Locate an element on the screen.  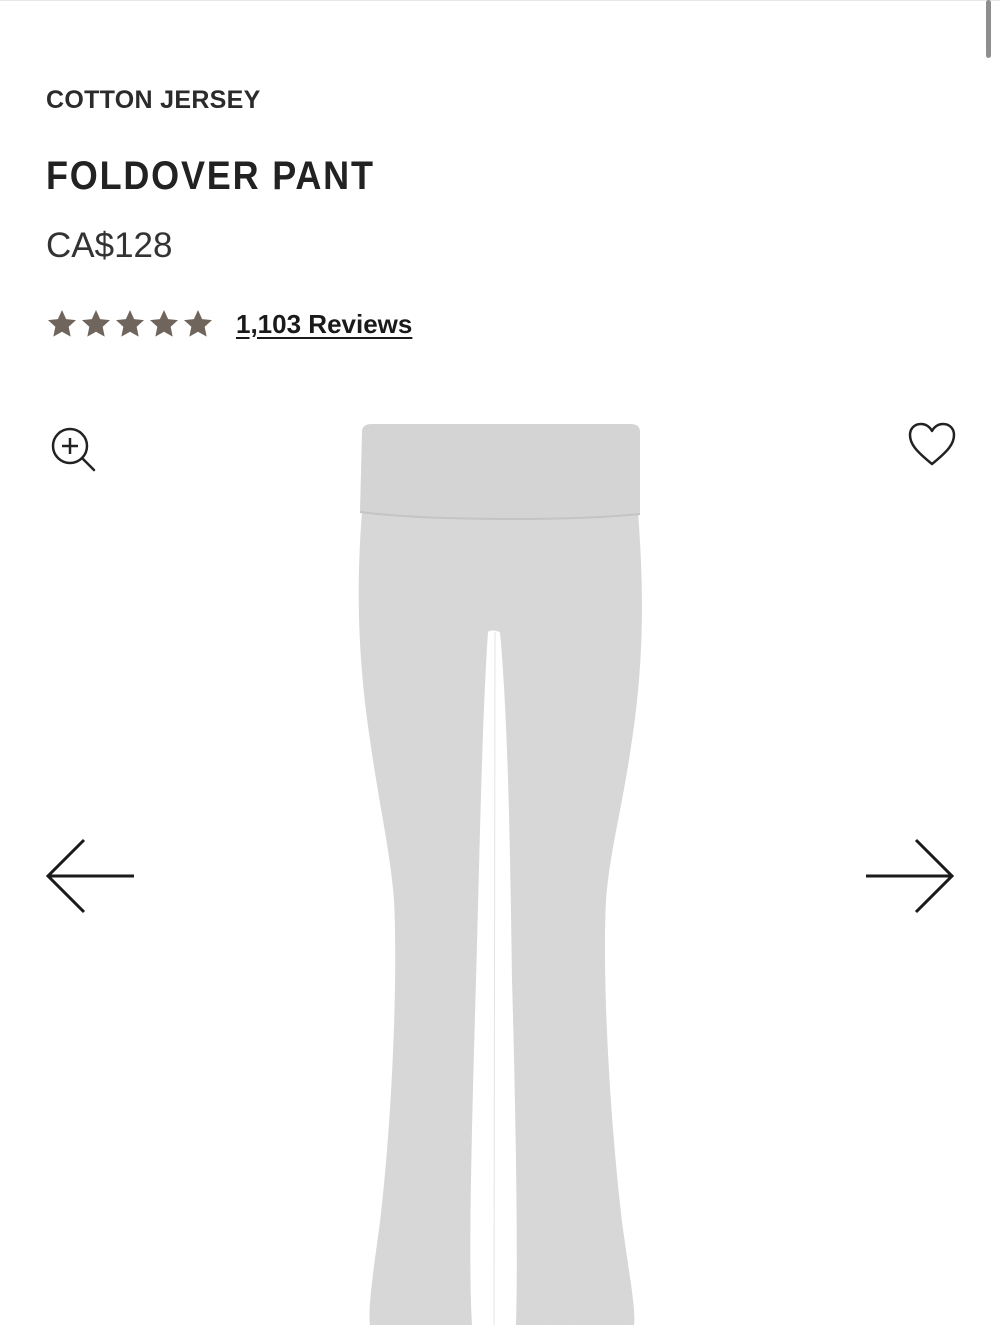
wishlist-button is located at coordinates (932, 445).